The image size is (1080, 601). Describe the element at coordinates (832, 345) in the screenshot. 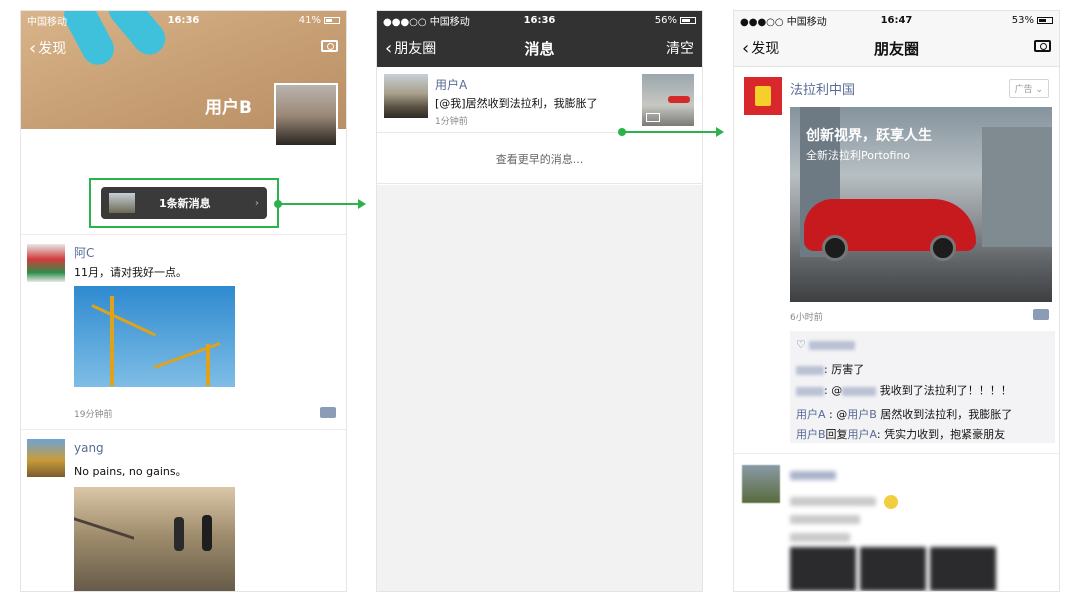

I see `blurred-likers` at that location.